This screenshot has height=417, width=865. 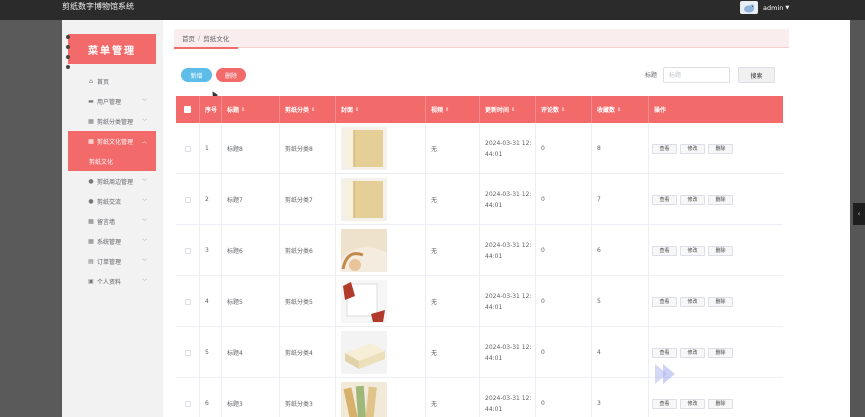 I want to click on col-title: 标题 ⇕, so click(x=251, y=109).